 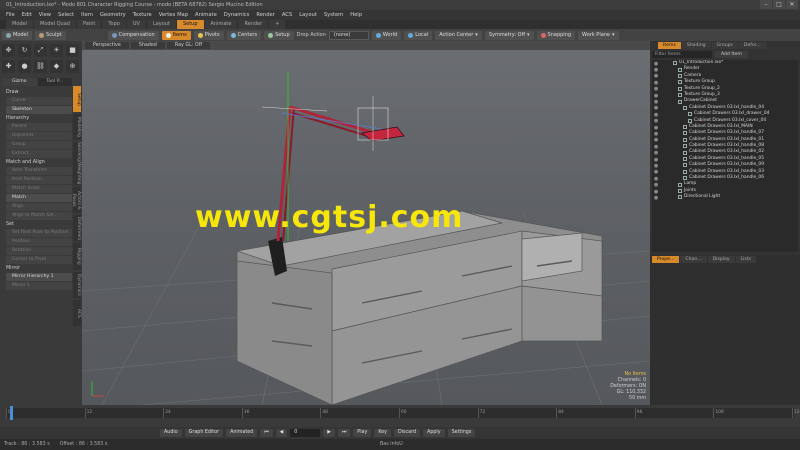 What do you see at coordinates (40, 66) in the screenshot?
I see `chain-icon: ⛓` at bounding box center [40, 66].